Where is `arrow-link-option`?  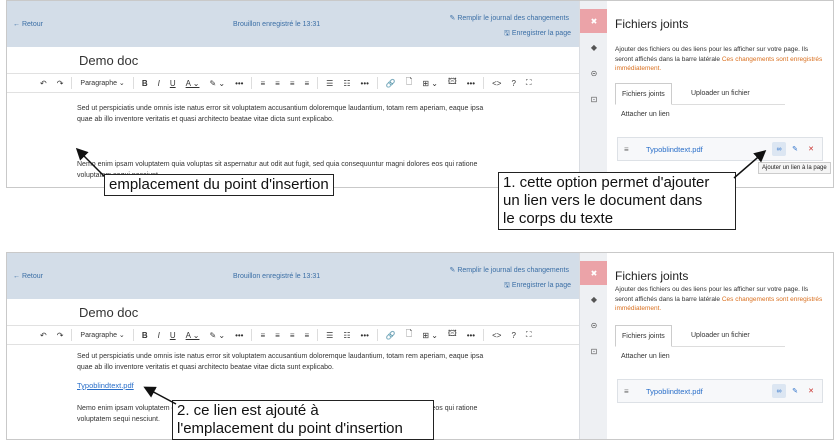 arrow-link-option is located at coordinates (750, 164).